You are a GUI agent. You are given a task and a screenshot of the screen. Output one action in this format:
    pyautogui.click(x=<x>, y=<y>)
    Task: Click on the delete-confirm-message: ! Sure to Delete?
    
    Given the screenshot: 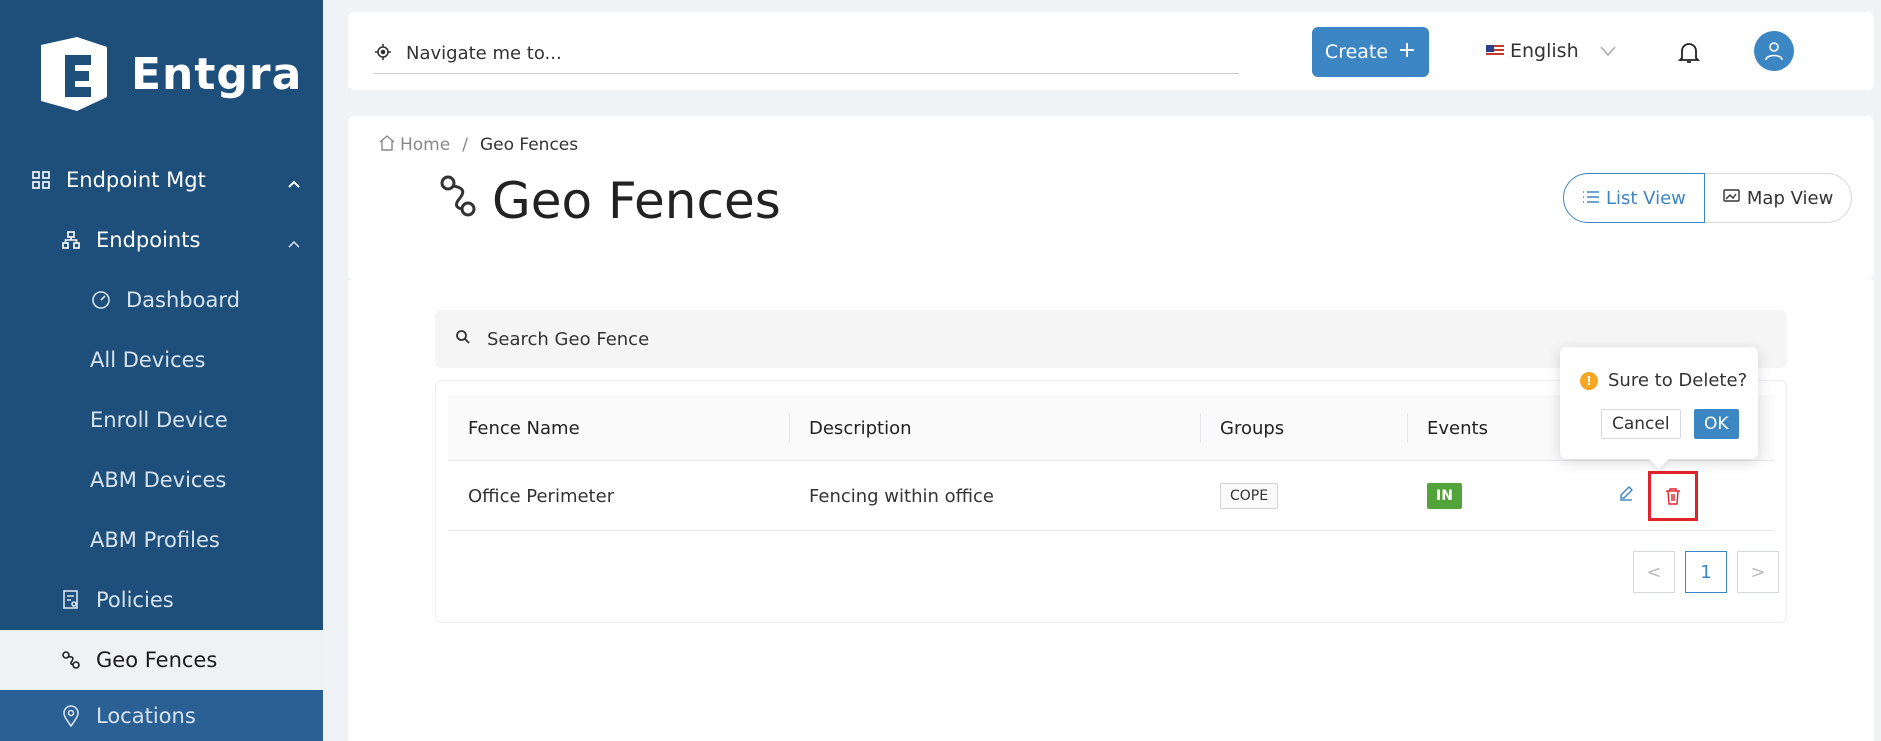 What is the action you would take?
    pyautogui.click(x=1663, y=380)
    